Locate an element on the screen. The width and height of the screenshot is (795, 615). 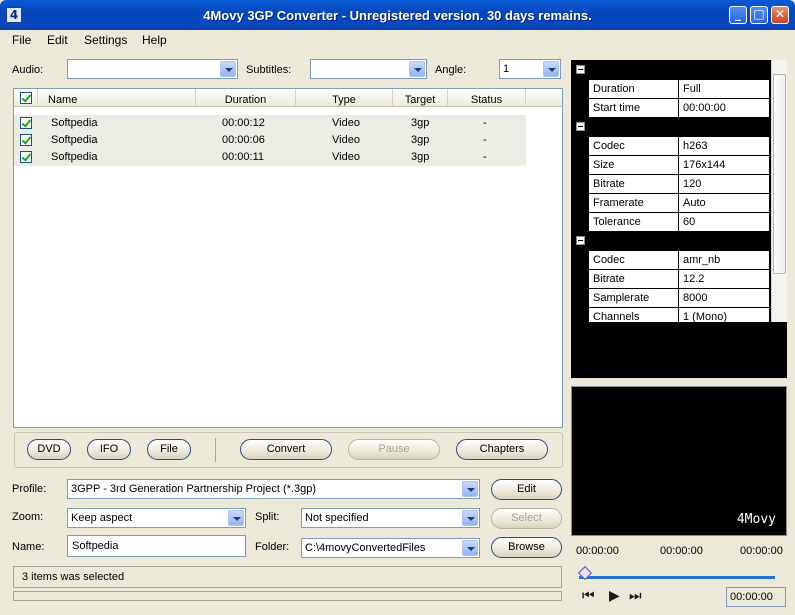
select-all-checkbox is located at coordinates (26, 98).